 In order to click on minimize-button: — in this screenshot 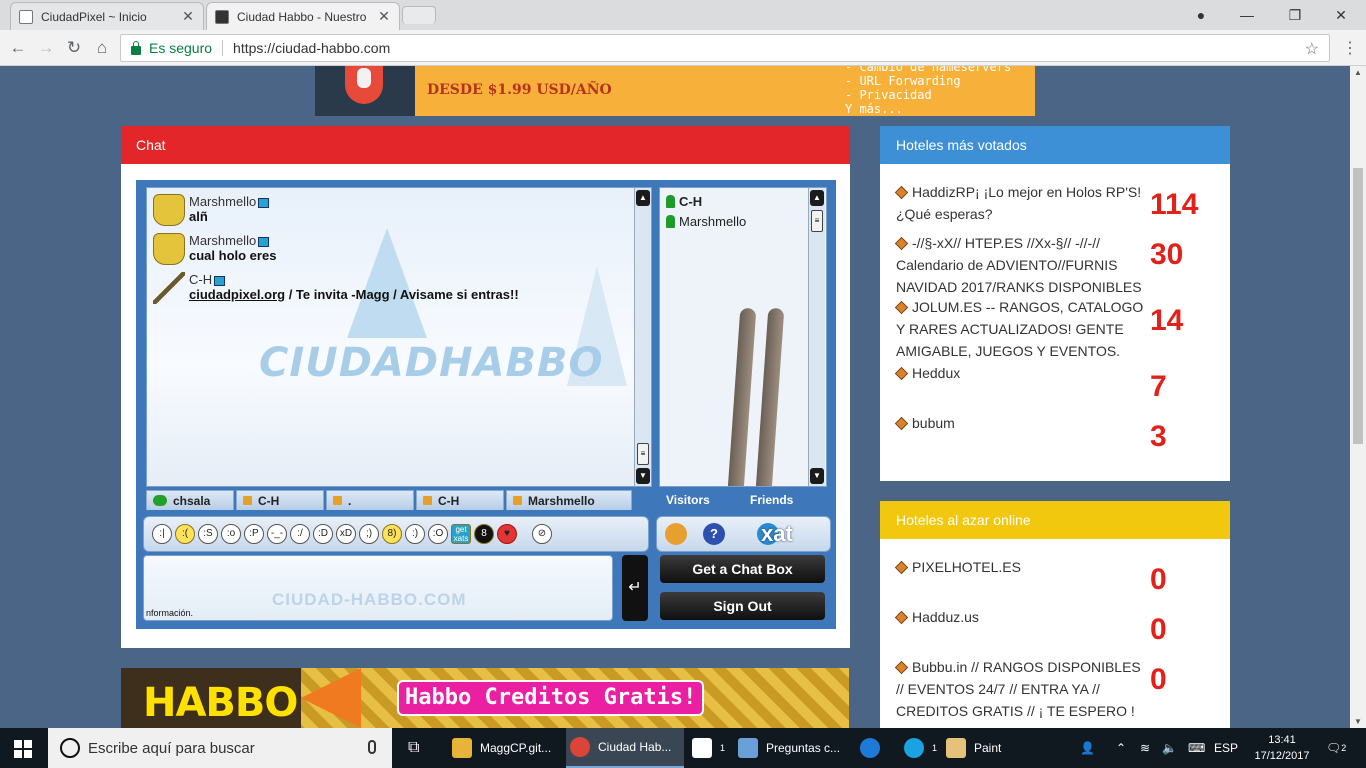, I will do `click(1247, 15)`.